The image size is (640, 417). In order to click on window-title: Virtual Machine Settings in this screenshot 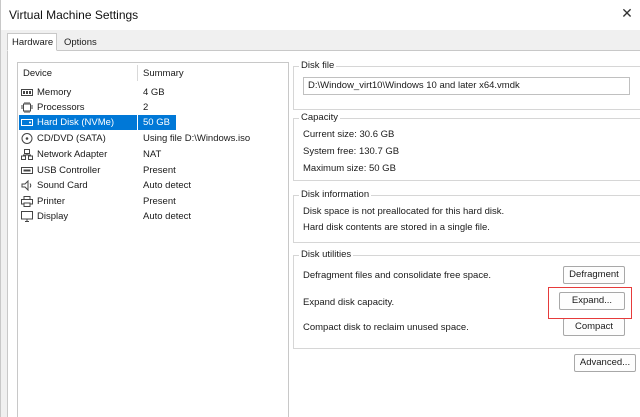, I will do `click(74, 15)`.